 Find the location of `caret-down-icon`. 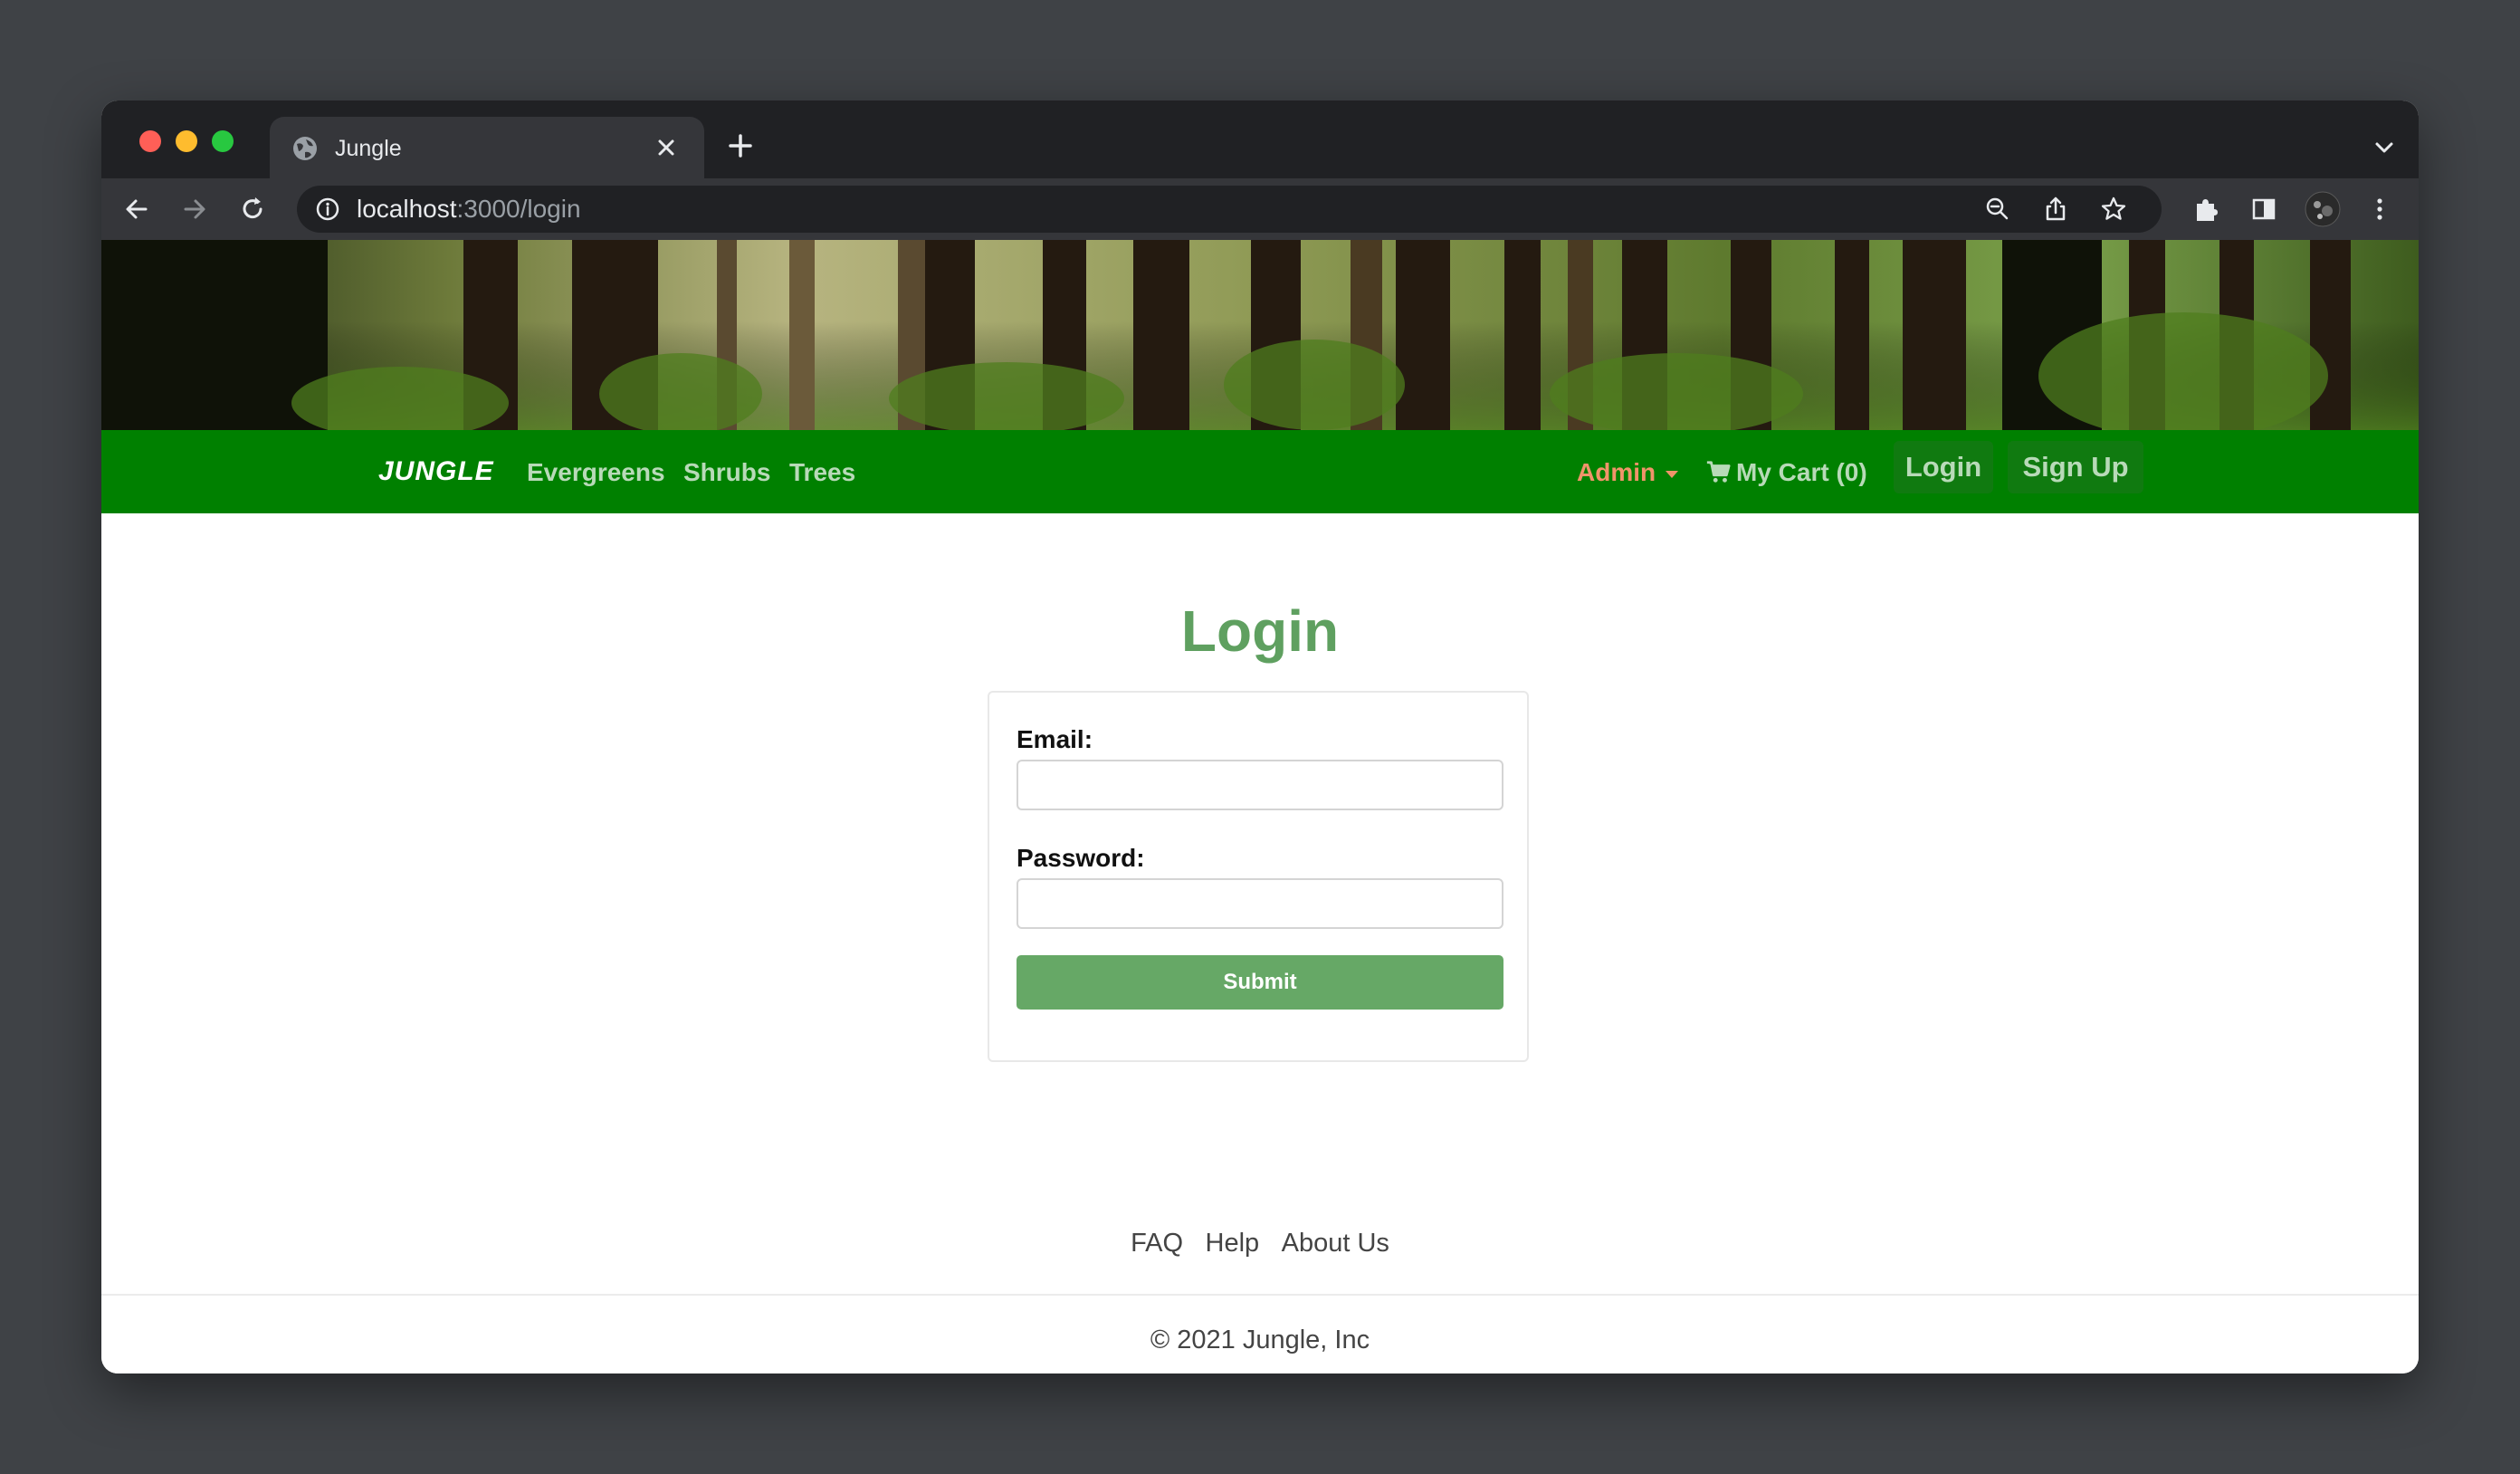

caret-down-icon is located at coordinates (1672, 474).